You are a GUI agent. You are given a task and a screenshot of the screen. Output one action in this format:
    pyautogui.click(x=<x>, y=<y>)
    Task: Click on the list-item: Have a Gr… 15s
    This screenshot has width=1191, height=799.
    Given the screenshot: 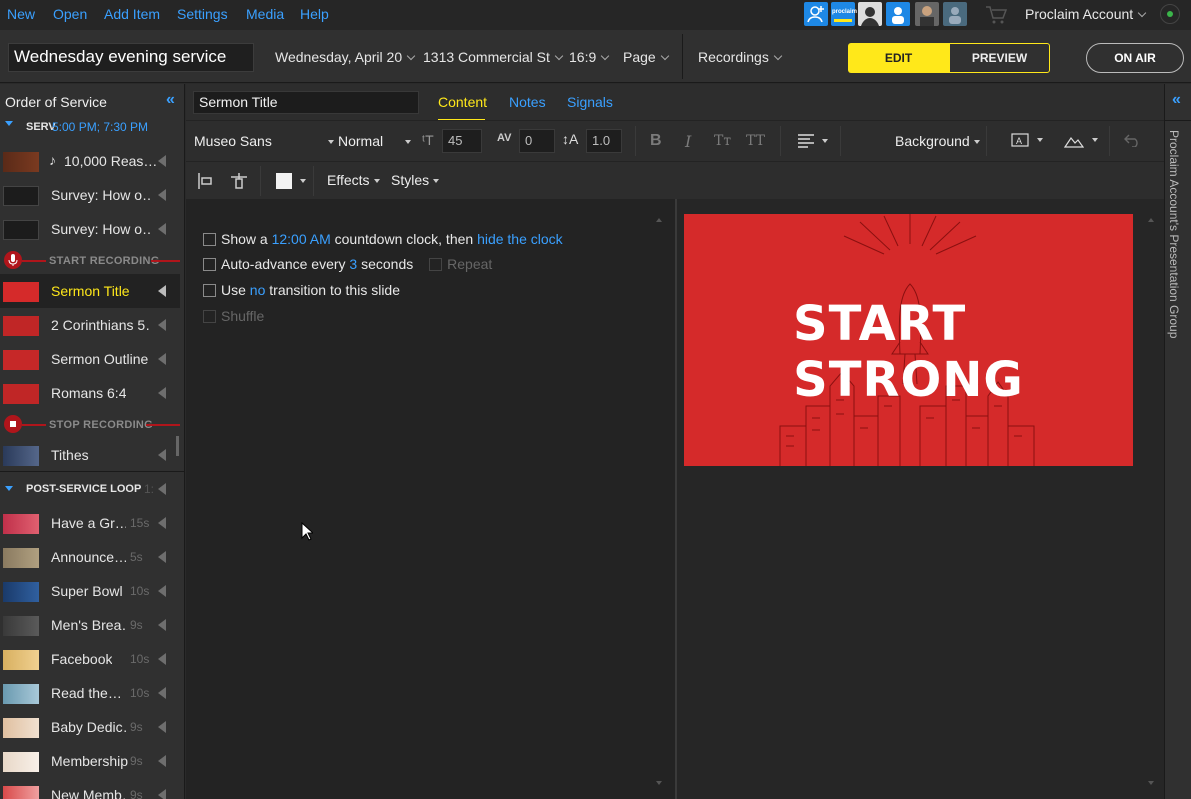 What is the action you would take?
    pyautogui.click(x=90, y=523)
    